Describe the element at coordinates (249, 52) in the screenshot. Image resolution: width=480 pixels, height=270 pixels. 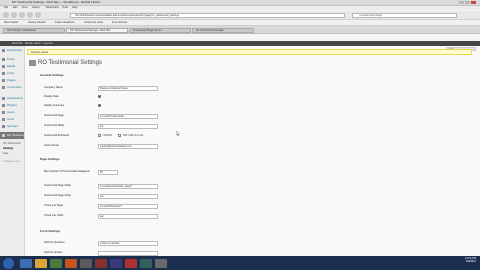
I see `settings-saved-notice: Settings saved.` at that location.